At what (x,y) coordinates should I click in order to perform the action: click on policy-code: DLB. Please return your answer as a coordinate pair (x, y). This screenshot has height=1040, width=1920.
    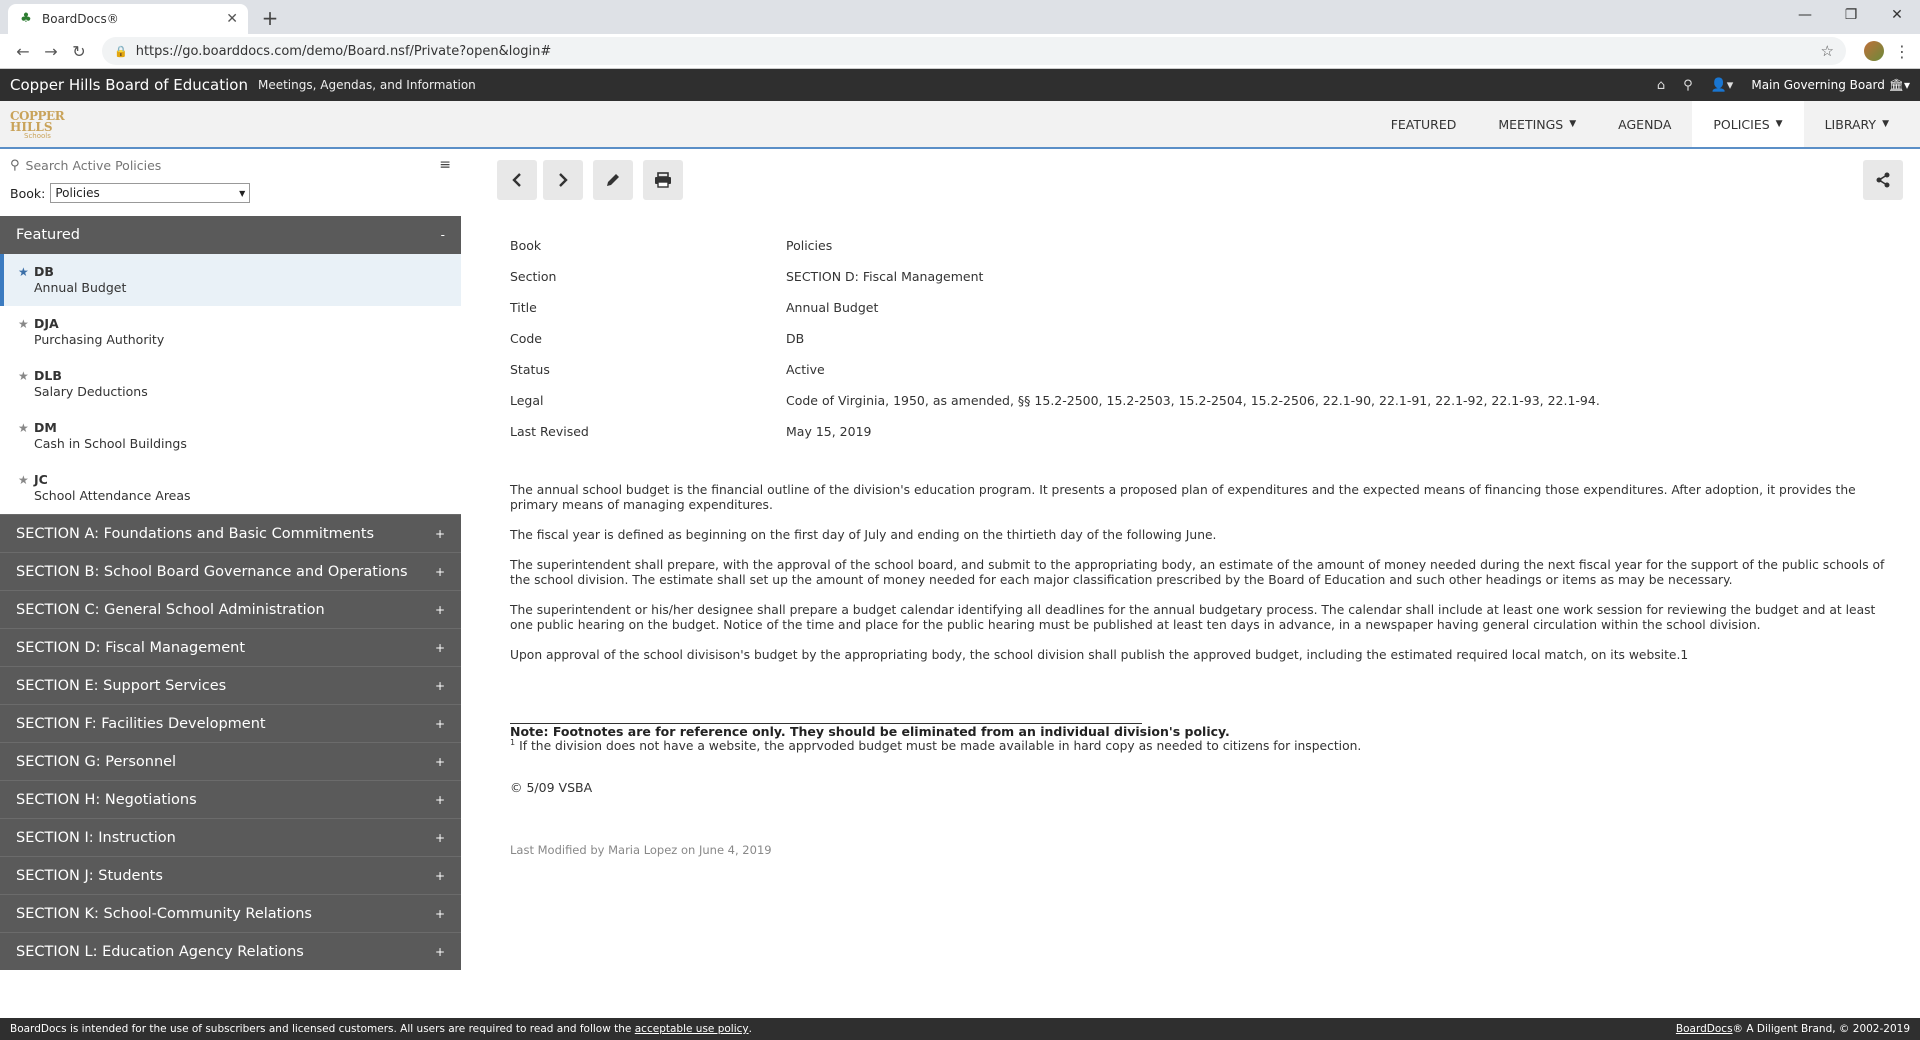
    Looking at the image, I should click on (48, 375).